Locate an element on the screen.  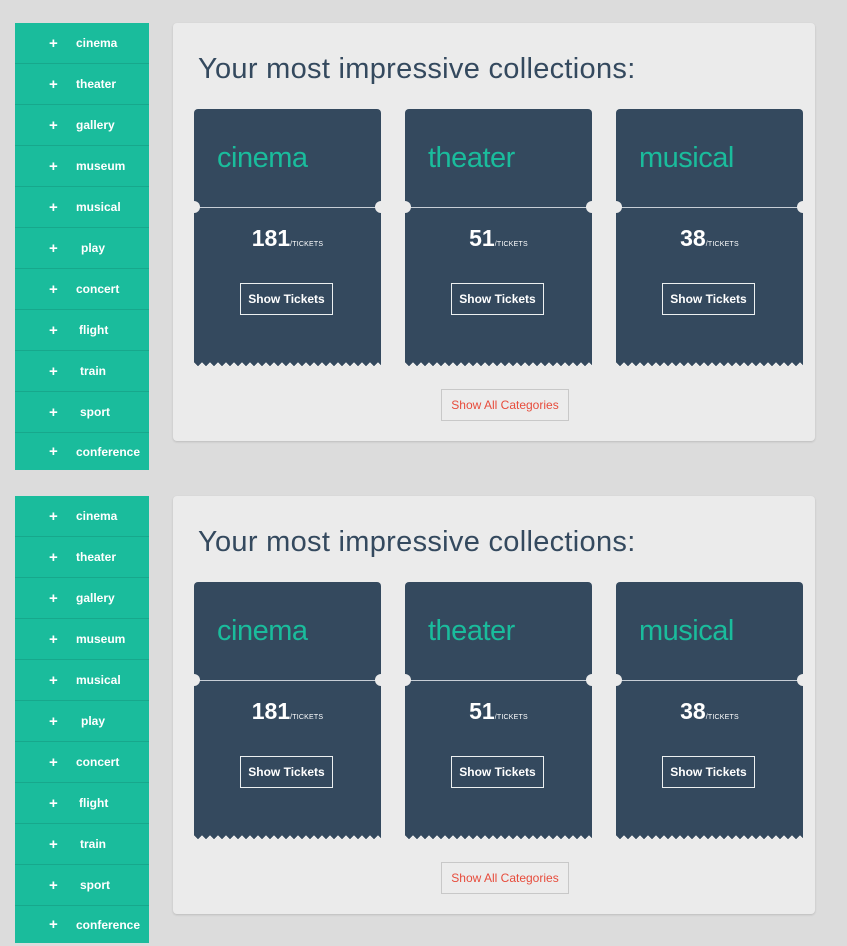
sidebar-item-label: conference is located at coordinates (108, 924).